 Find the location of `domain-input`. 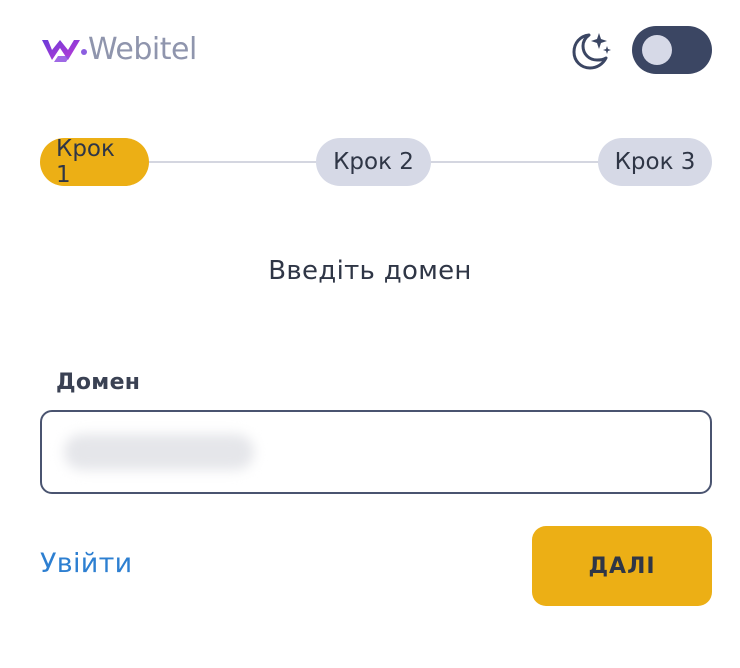

domain-input is located at coordinates (372, 453).